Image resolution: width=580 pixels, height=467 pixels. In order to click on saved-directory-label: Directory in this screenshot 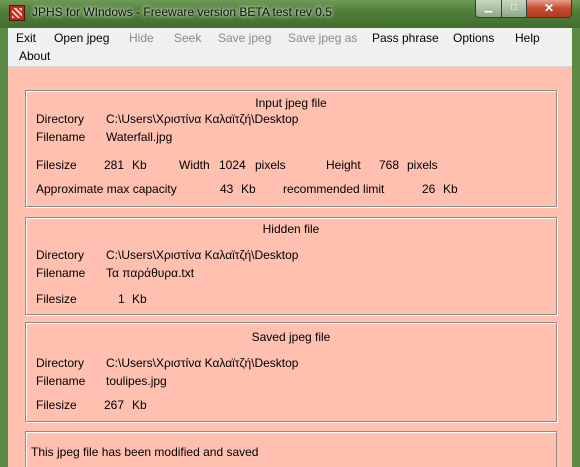, I will do `click(60, 363)`.